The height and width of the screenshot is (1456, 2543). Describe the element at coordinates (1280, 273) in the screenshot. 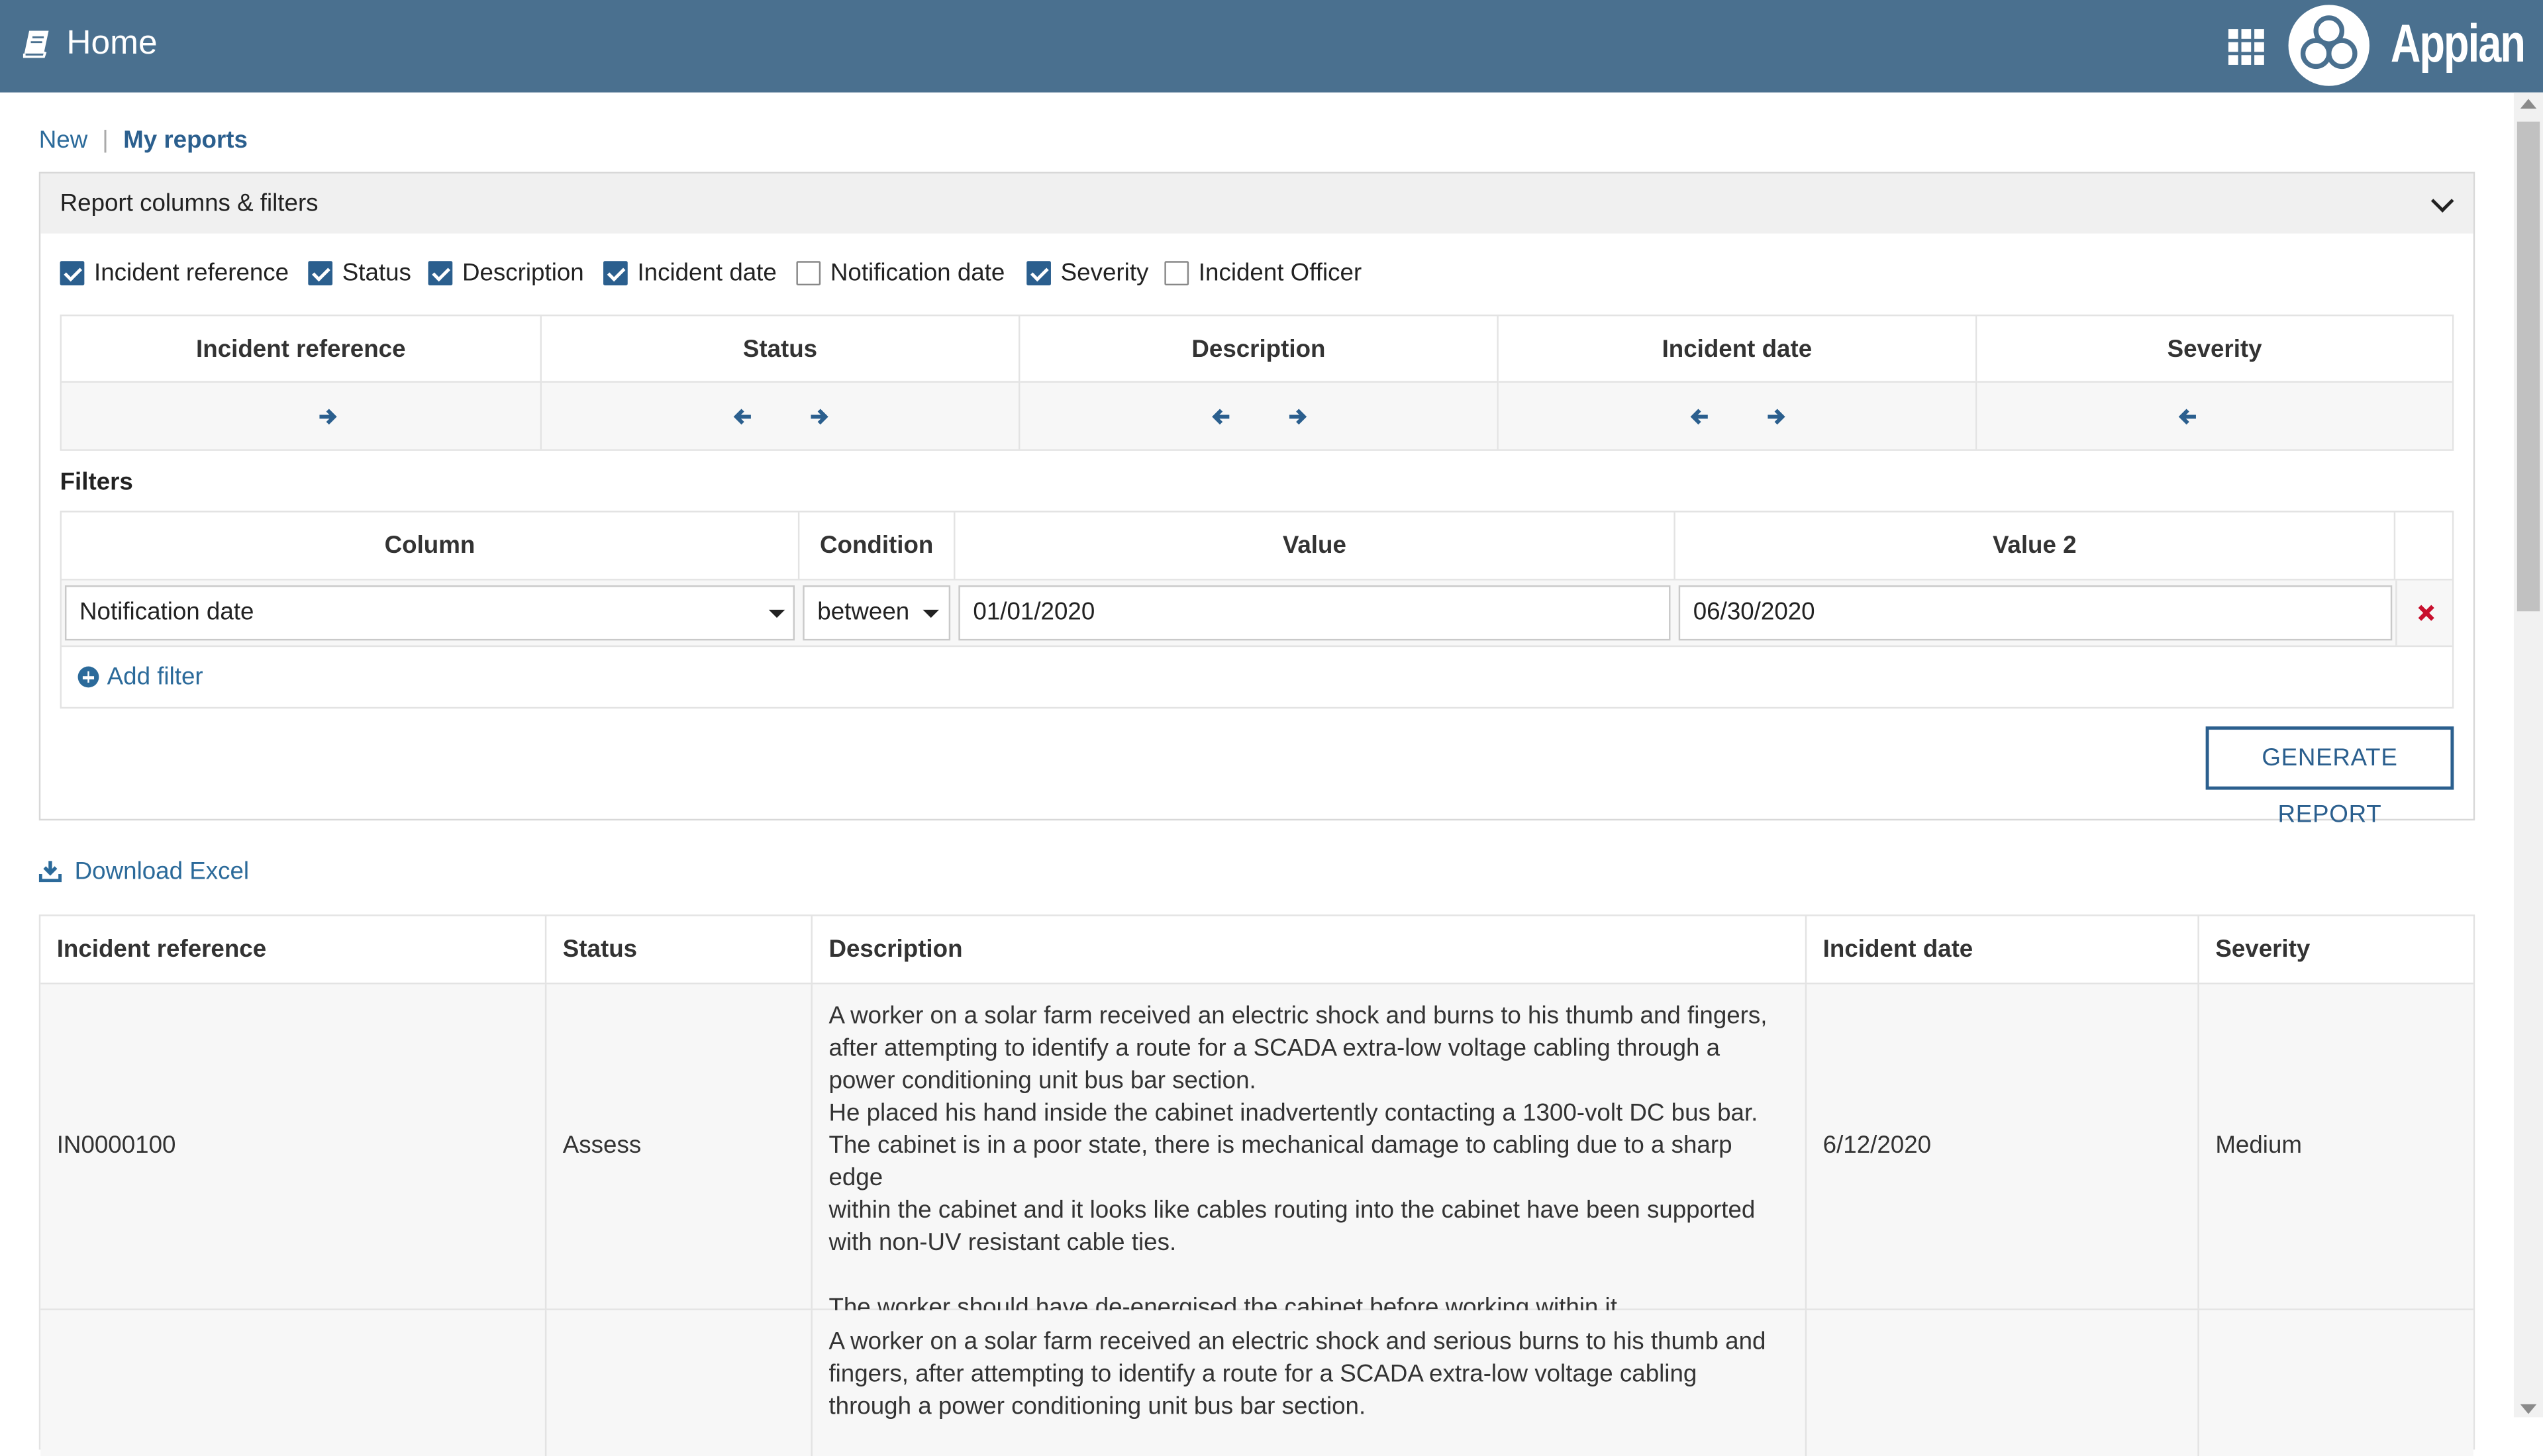

I see `checkbox-label: Incident Officer` at that location.